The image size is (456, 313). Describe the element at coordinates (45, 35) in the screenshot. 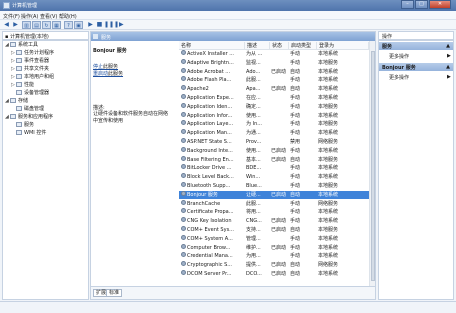

I see `tree-root: ▪ 计算机管理(本地)` at that location.